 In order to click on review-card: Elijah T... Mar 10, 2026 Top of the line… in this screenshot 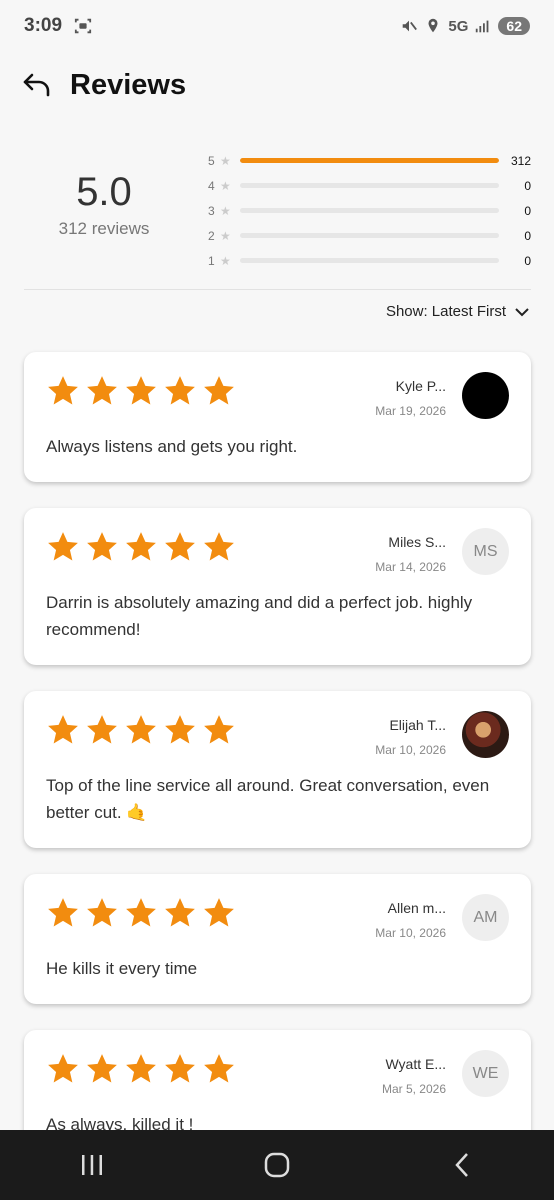, I will do `click(277, 769)`.